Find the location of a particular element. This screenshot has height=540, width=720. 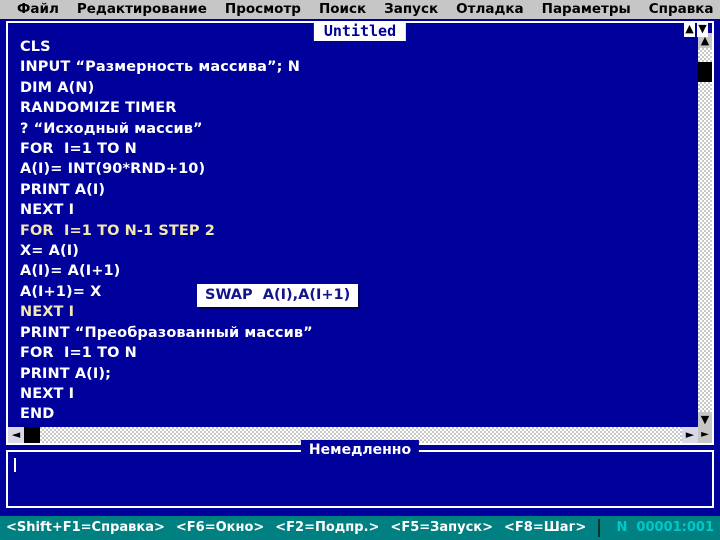

scroll-up-marker-icon: ▲ is located at coordinates (689, 29).